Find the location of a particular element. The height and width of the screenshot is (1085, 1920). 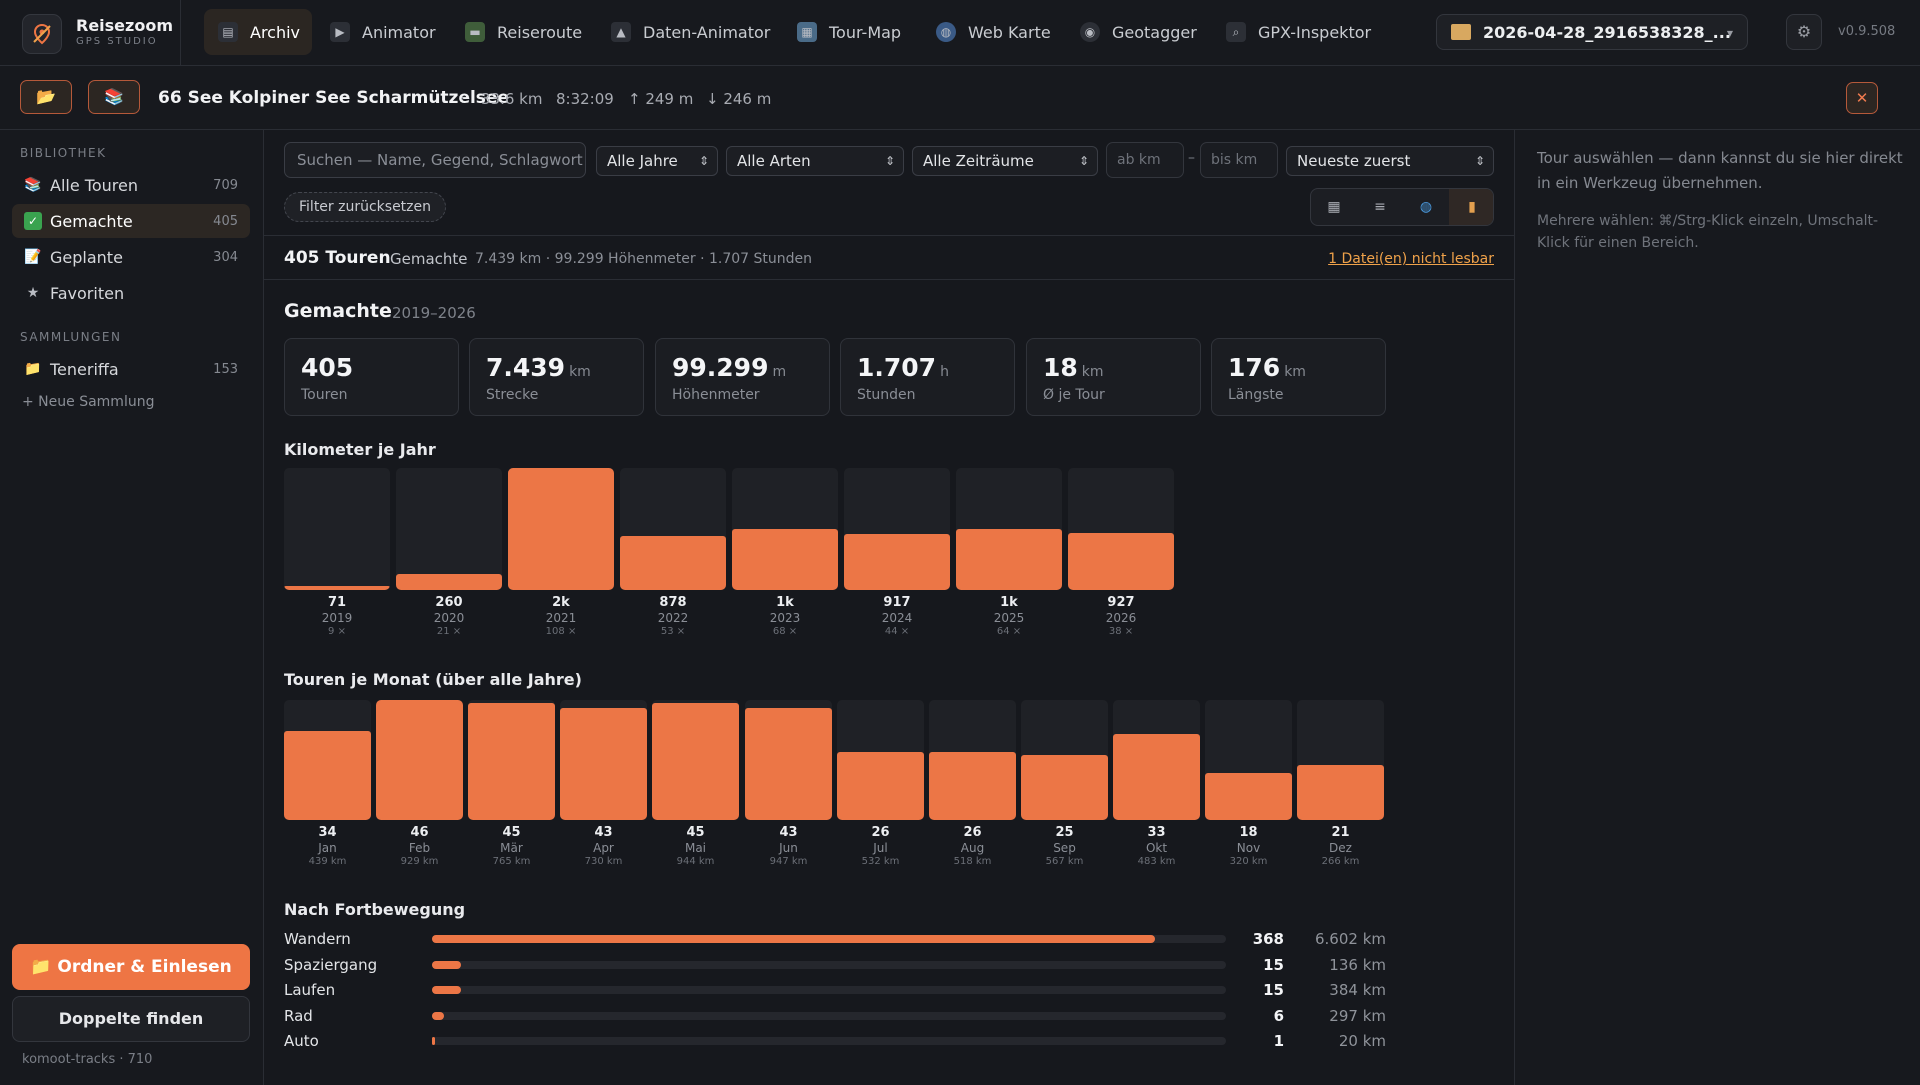

type-select: Alle Arten ⇕ is located at coordinates (815, 161).